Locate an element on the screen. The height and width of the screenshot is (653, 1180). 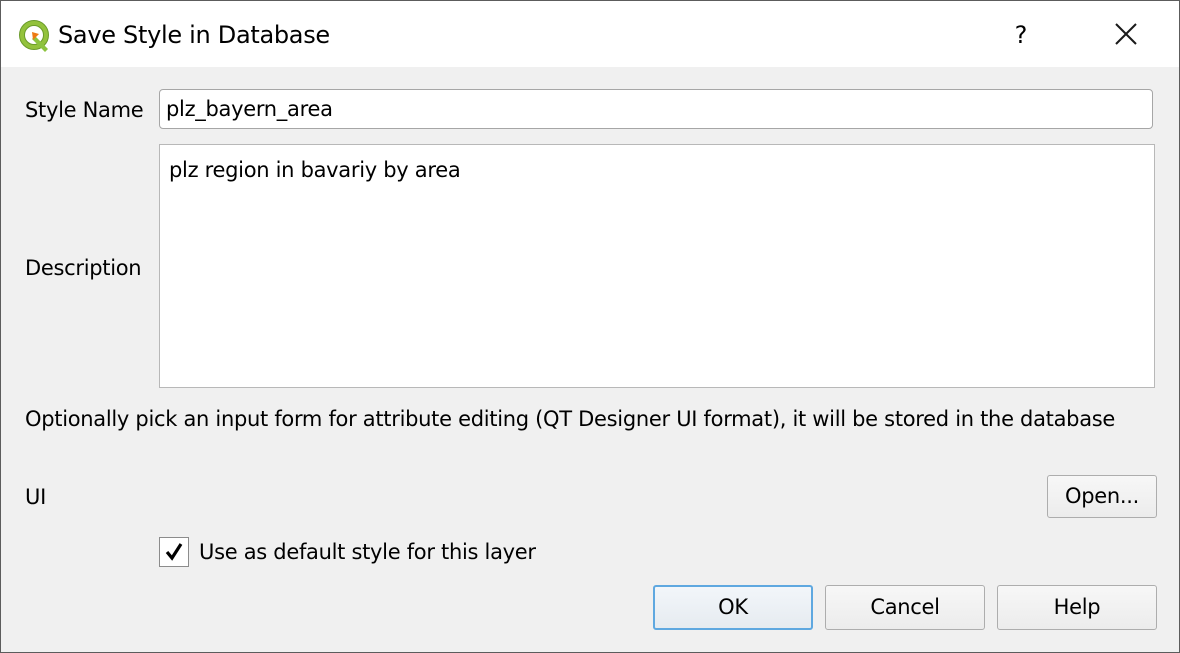
ui-label: UI is located at coordinates (35, 497).